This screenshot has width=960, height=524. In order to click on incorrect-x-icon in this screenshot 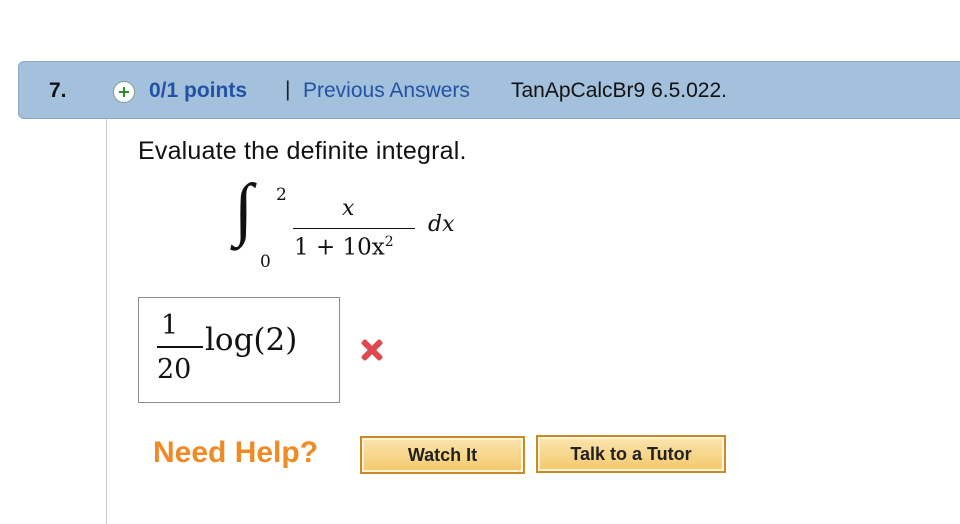, I will do `click(372, 350)`.